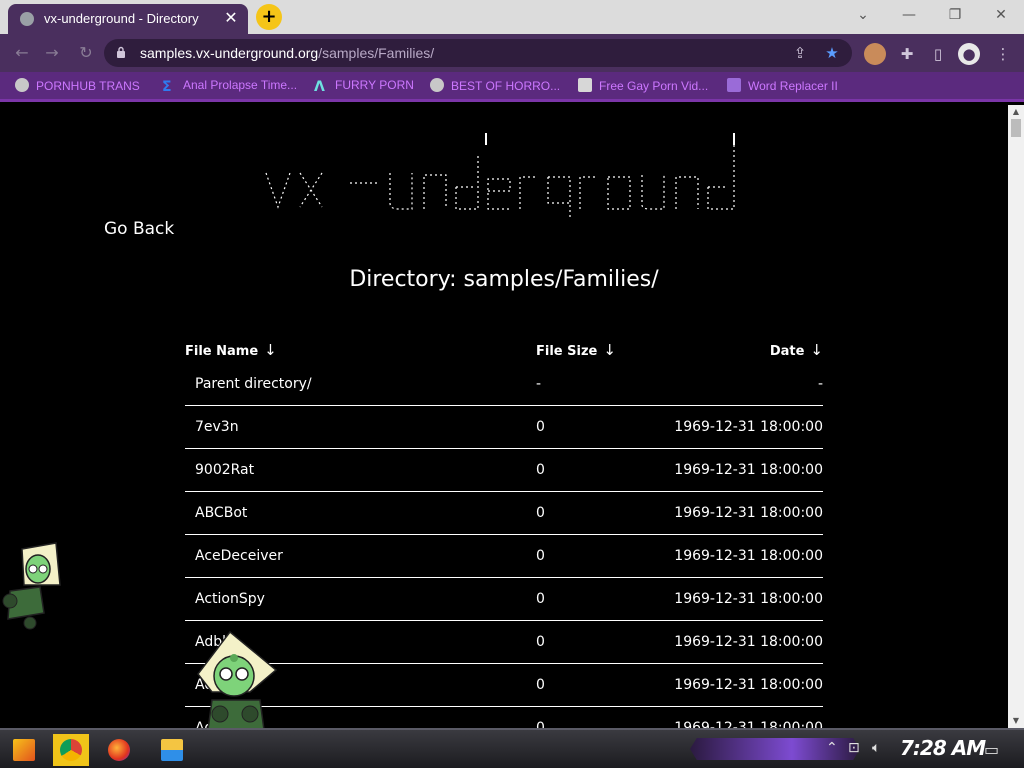  Describe the element at coordinates (1016, 721) in the screenshot. I see `scroll-down-icon: ▼` at that location.